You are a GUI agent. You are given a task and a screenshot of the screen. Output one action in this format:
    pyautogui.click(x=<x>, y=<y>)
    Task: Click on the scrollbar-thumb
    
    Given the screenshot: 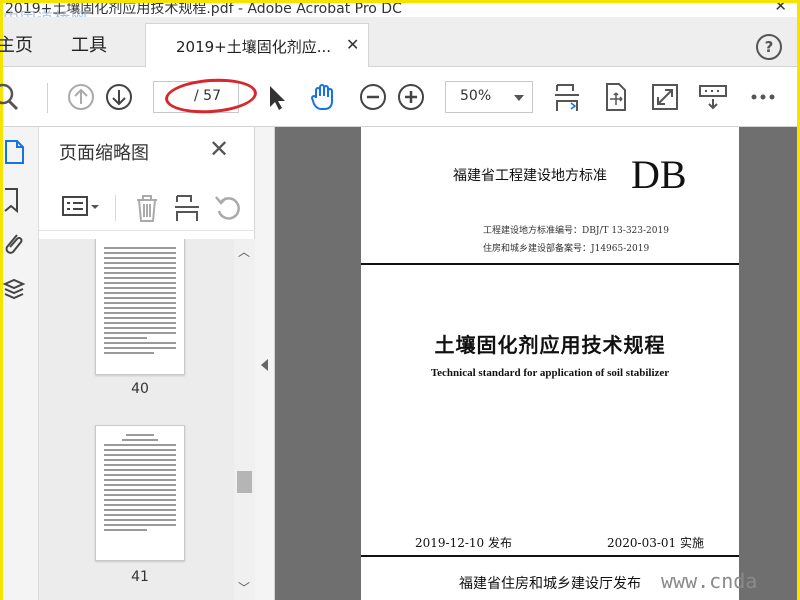 What is the action you would take?
    pyautogui.click(x=244, y=482)
    